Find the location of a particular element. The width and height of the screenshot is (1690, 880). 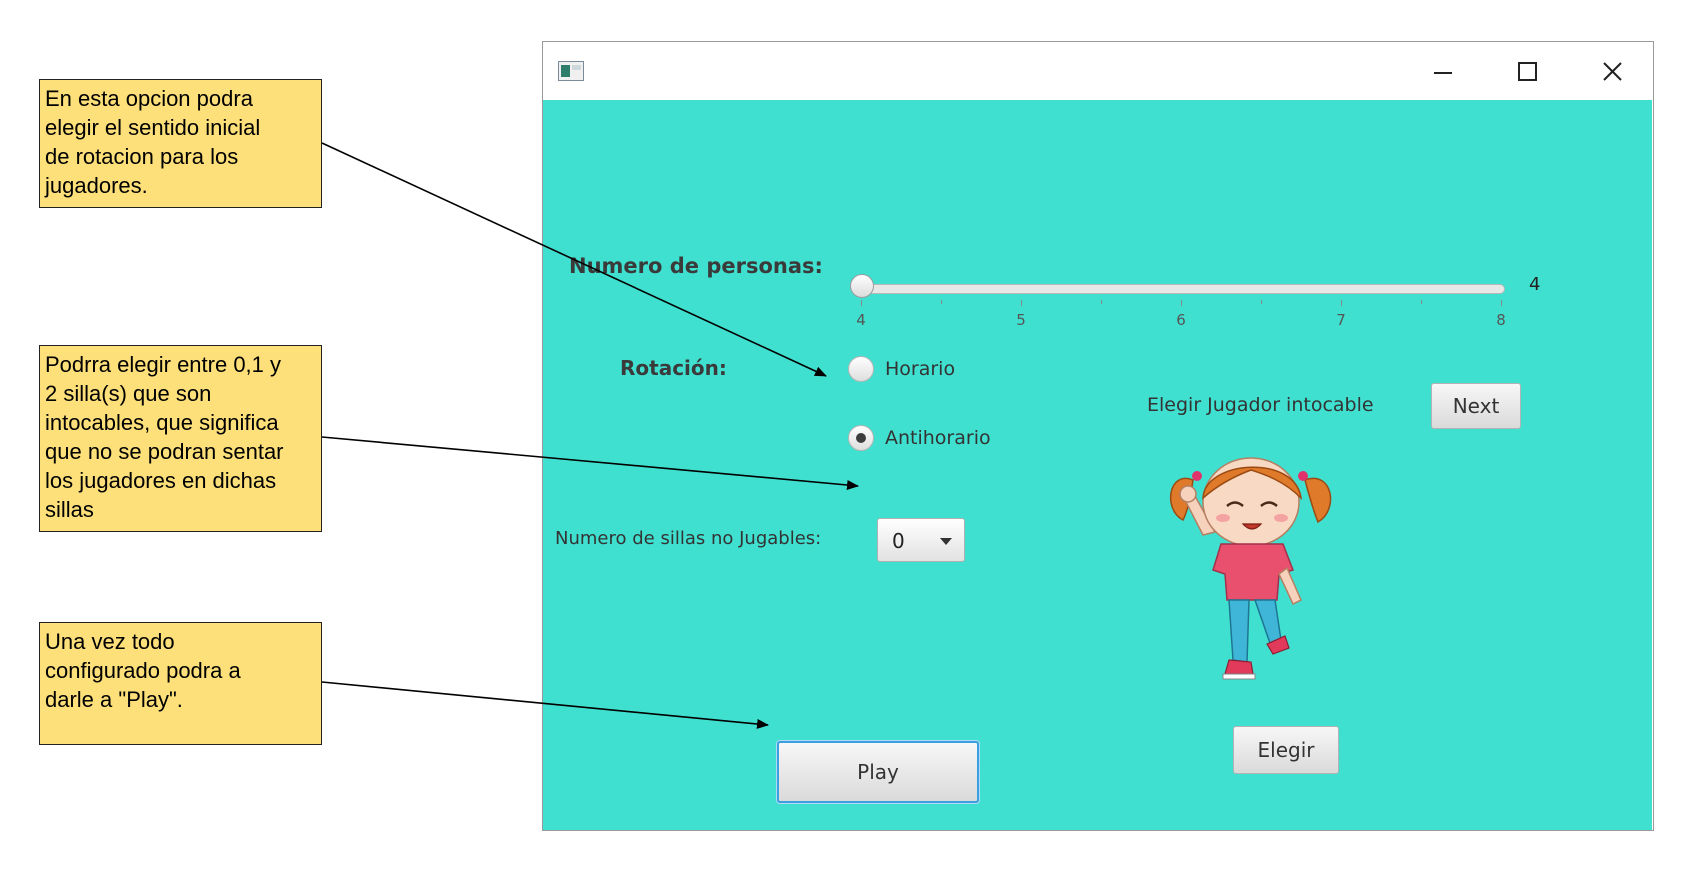

radio-horario-label: Horario is located at coordinates (920, 369).